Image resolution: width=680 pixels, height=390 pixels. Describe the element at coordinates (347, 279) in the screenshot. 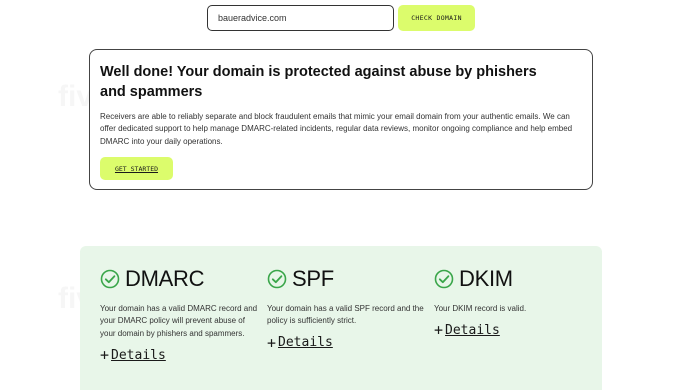

I see `check-header: SPF` at that location.